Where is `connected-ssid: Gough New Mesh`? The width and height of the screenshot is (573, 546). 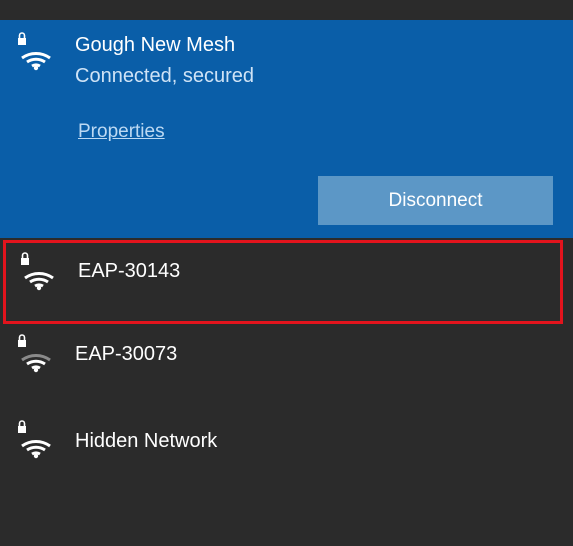 connected-ssid: Gough New Mesh is located at coordinates (155, 45).